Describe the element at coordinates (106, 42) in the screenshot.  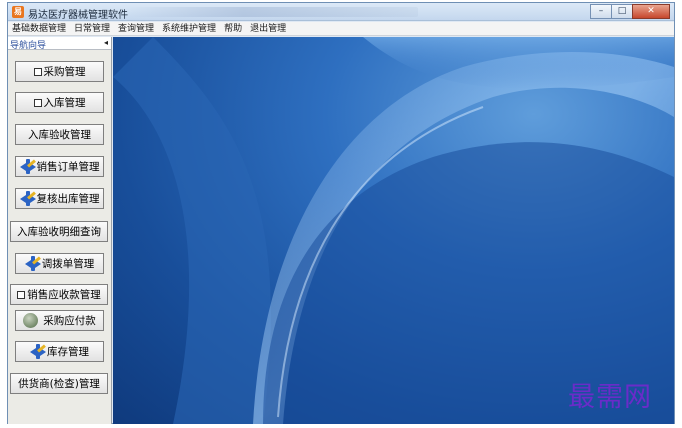
I see `collapse-icon: ◂` at that location.